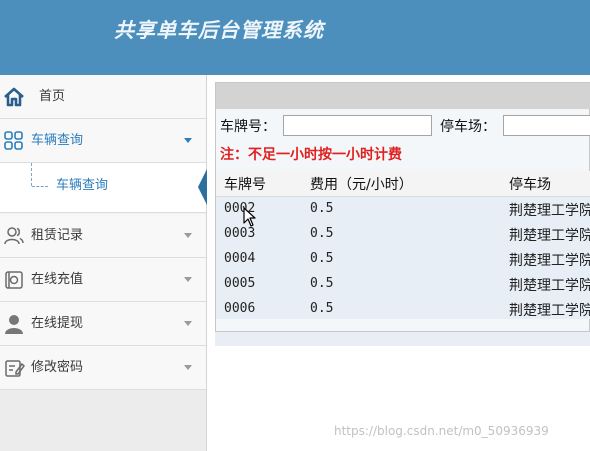  Describe the element at coordinates (103, 420) in the screenshot. I see `sidebar-empty-area` at that location.